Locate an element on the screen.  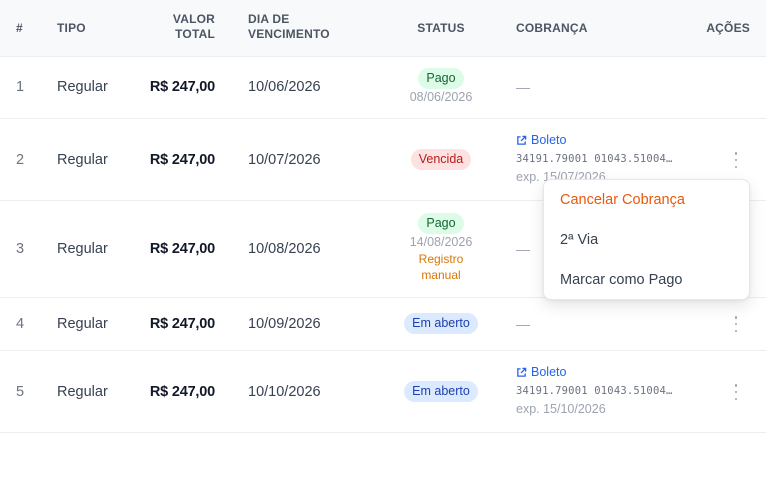
row-vencimento: 10/08/2026 is located at coordinates (284, 249).